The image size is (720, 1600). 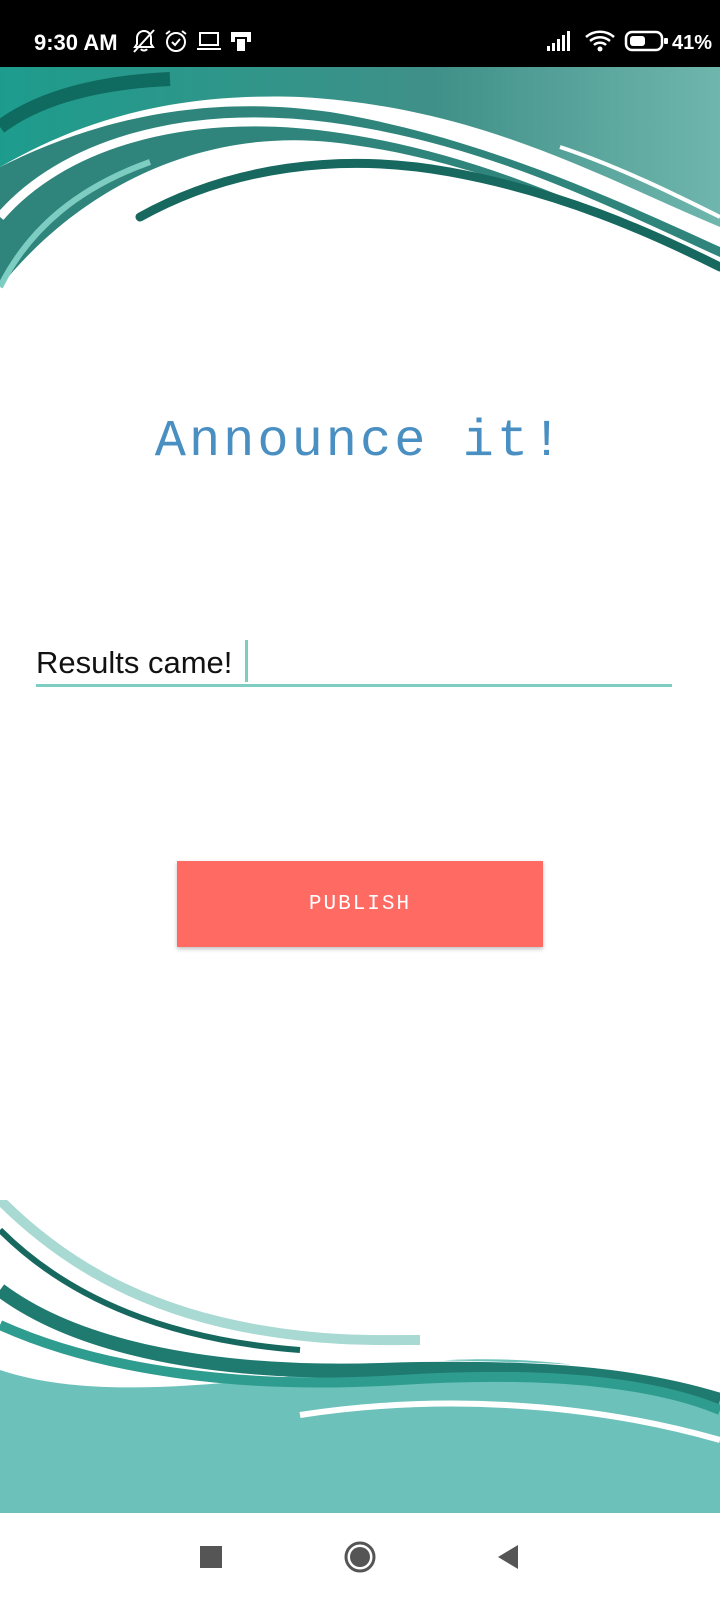 I want to click on mute-icon, so click(x=144, y=41).